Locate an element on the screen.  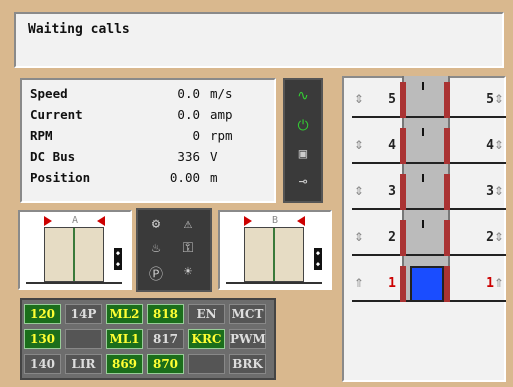
rpm-row: RPM 0 rpm is located at coordinates (150, 138).